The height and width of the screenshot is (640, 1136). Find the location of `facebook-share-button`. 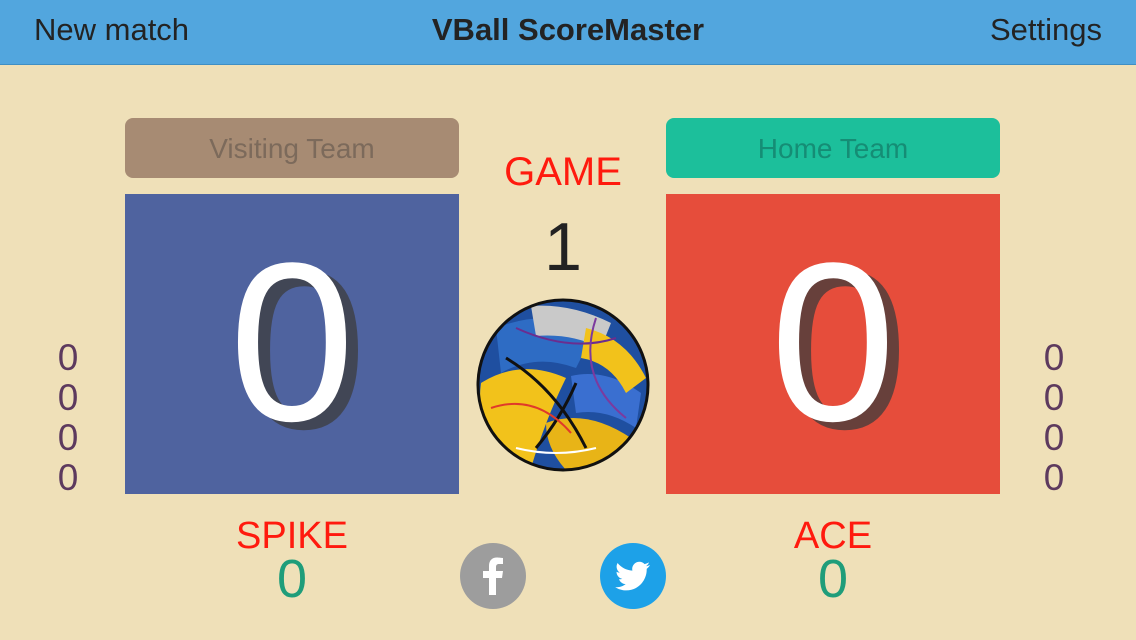

facebook-share-button is located at coordinates (493, 576).